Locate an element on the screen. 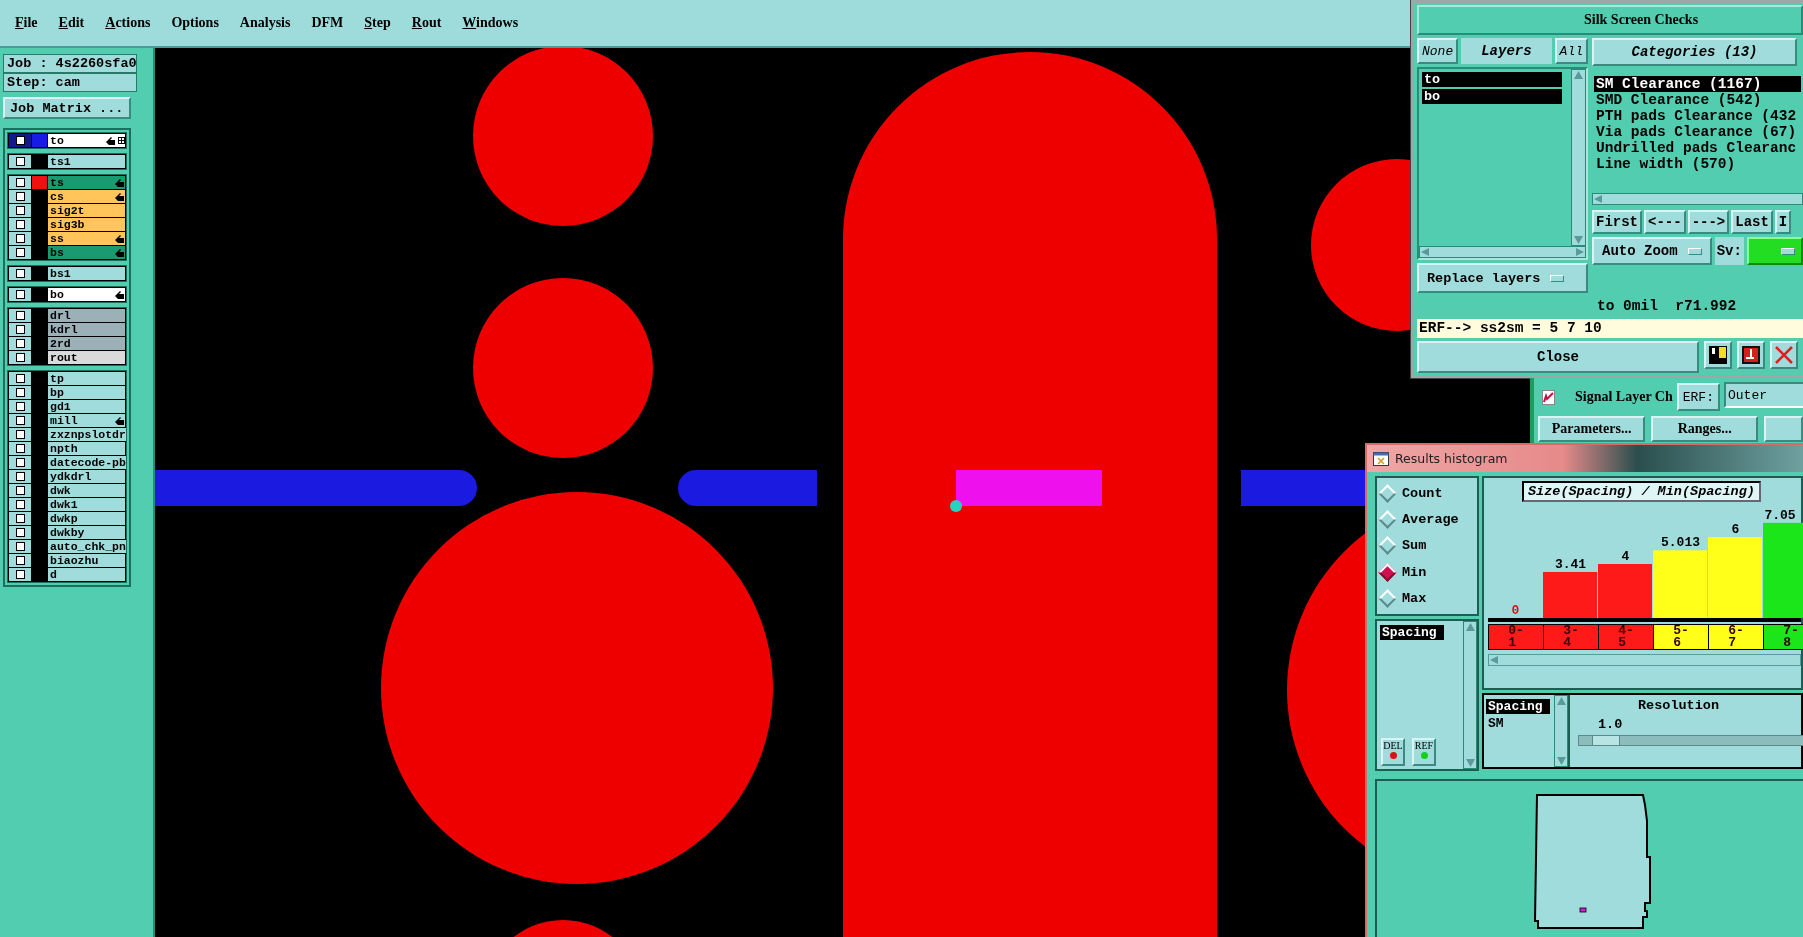  layer-name: ts is located at coordinates (86, 182).